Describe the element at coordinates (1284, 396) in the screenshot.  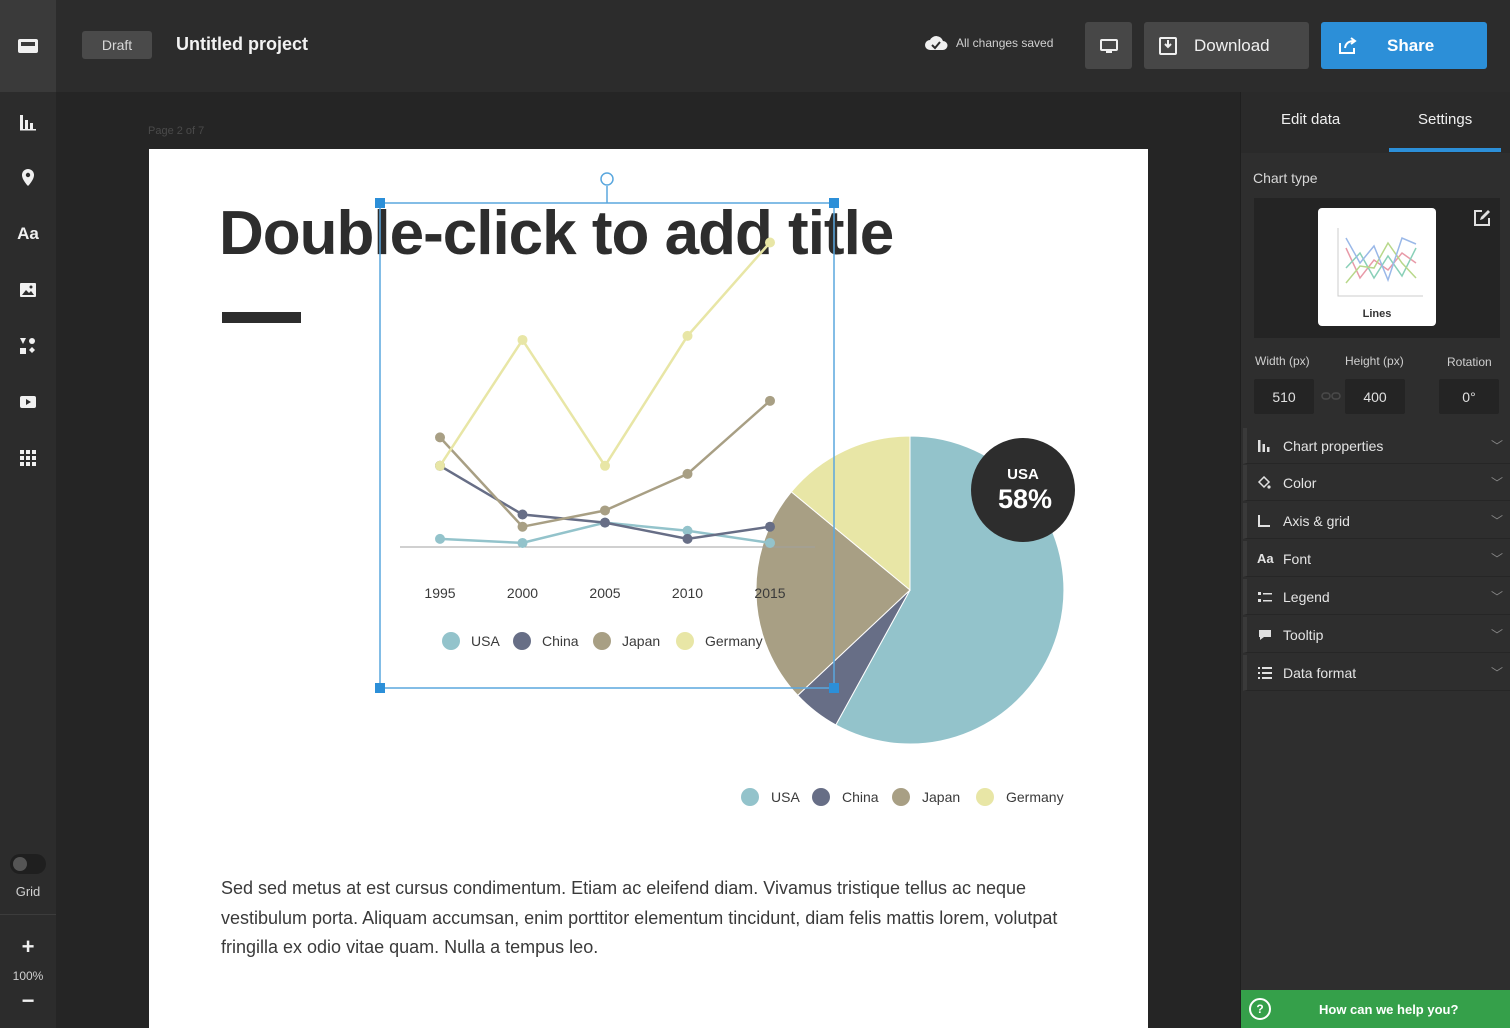
I see `width-input: 510` at that location.